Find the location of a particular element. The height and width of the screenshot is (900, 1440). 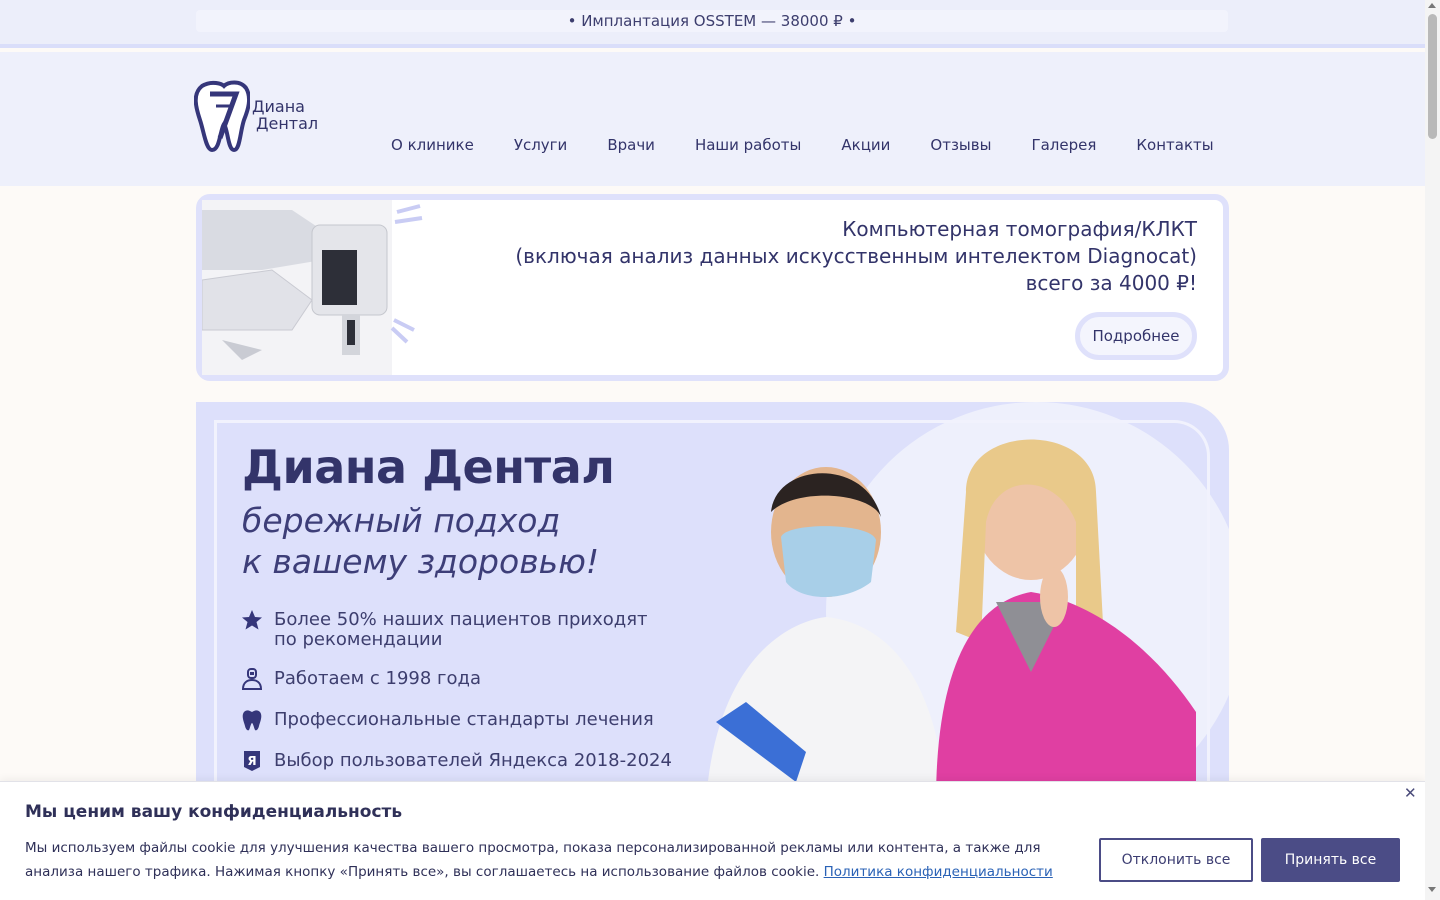

doctors-photo is located at coordinates (951, 620).